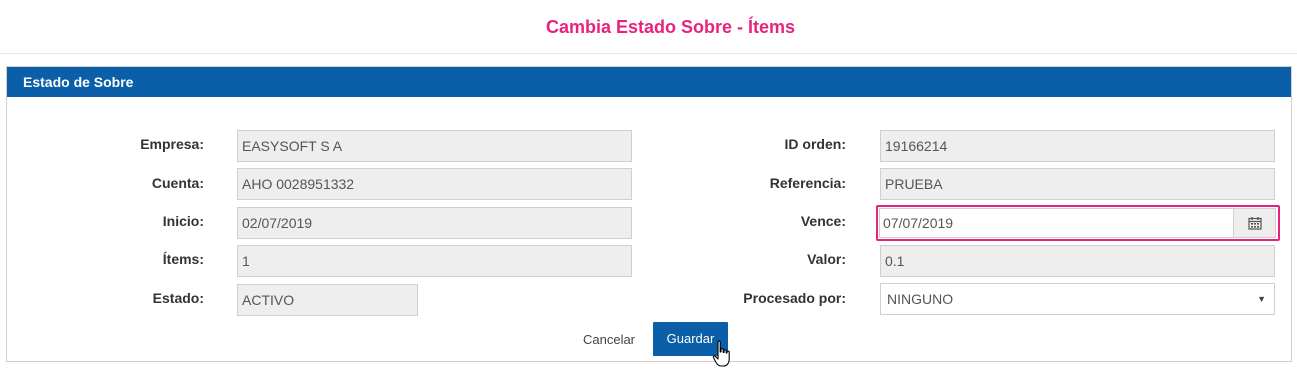 This screenshot has width=1297, height=374. What do you see at coordinates (670, 27) in the screenshot?
I see `page-title: Cambia Estado Sobre - Ítems` at bounding box center [670, 27].